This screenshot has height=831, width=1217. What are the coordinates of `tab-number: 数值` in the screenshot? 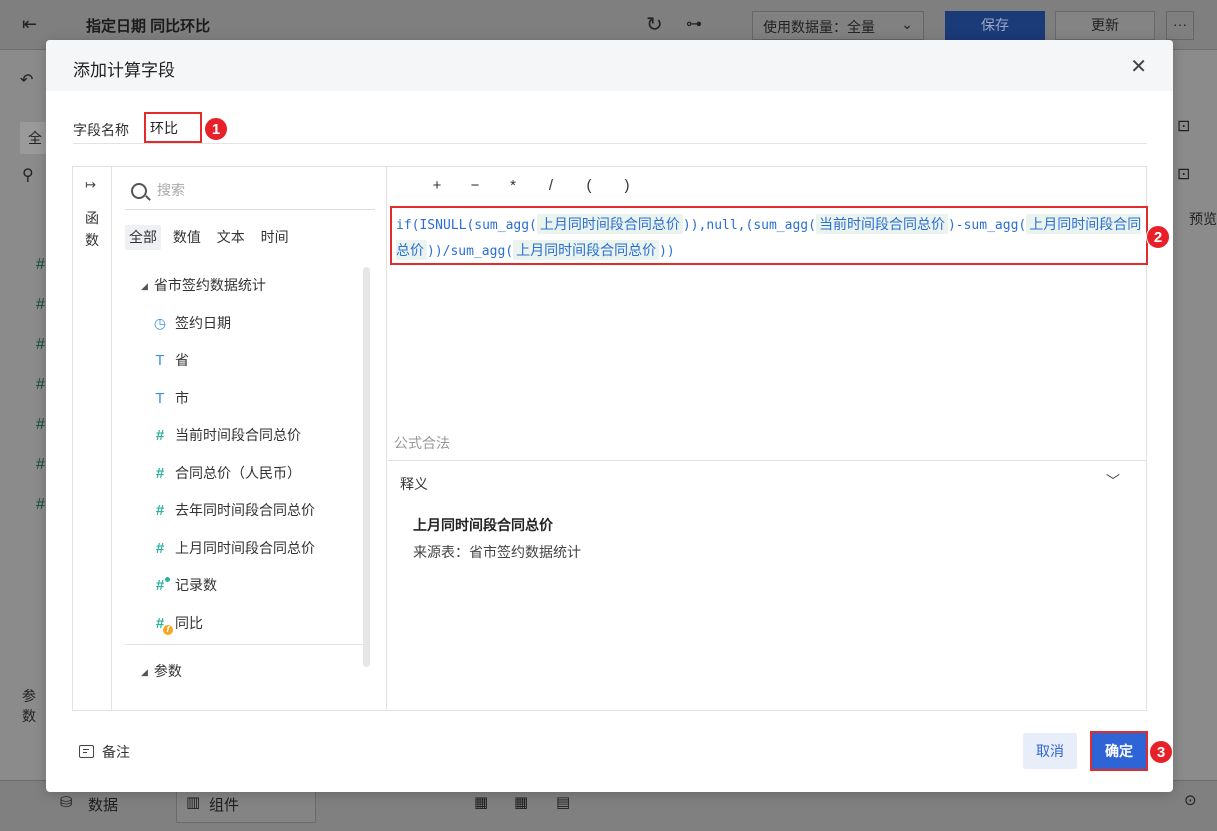 It's located at (187, 237).